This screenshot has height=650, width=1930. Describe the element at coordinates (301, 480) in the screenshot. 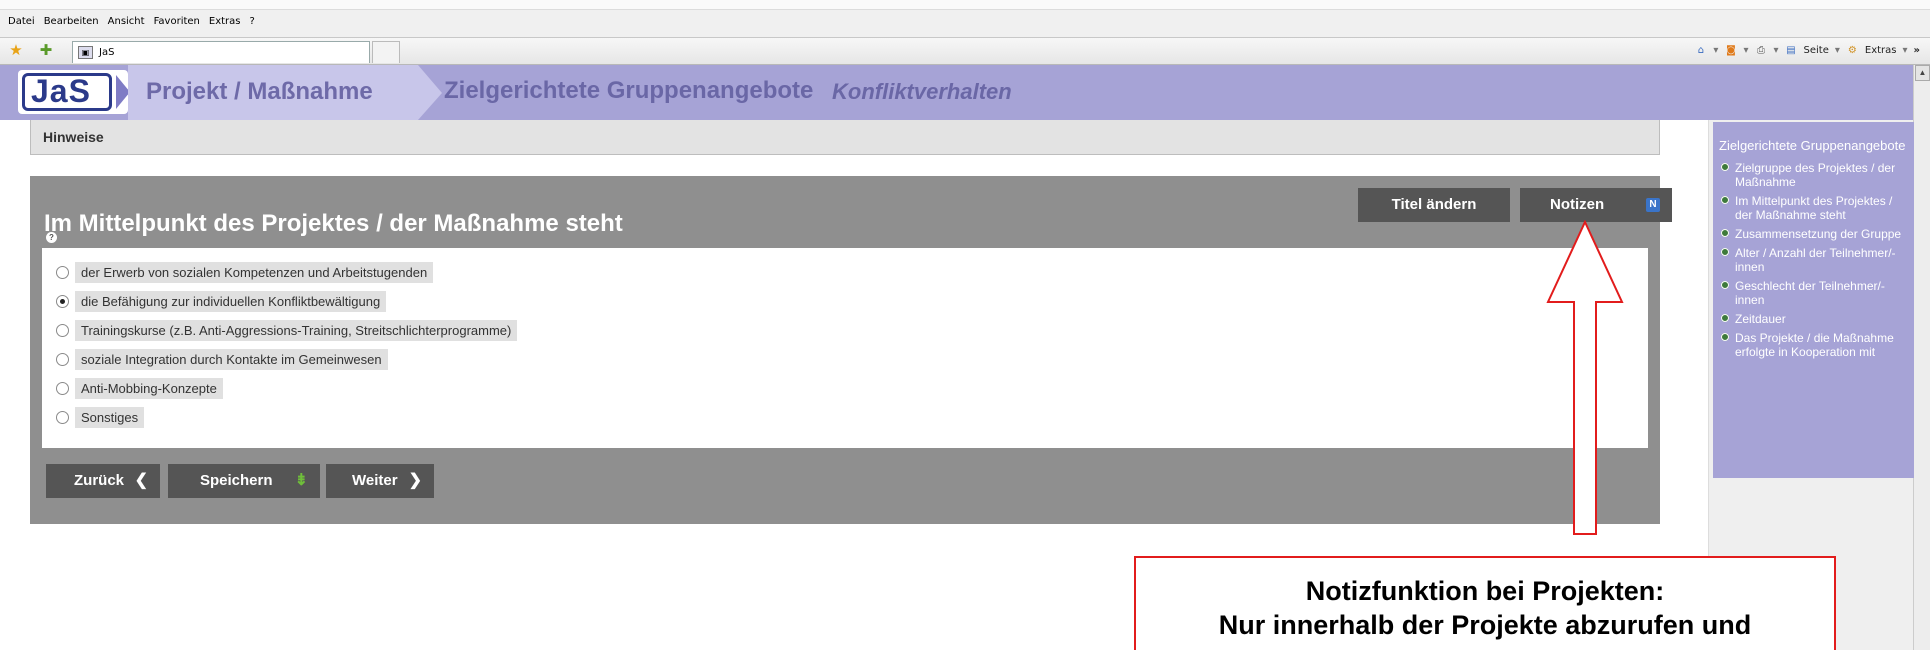

I see `save-tree-icon: ⇟` at that location.